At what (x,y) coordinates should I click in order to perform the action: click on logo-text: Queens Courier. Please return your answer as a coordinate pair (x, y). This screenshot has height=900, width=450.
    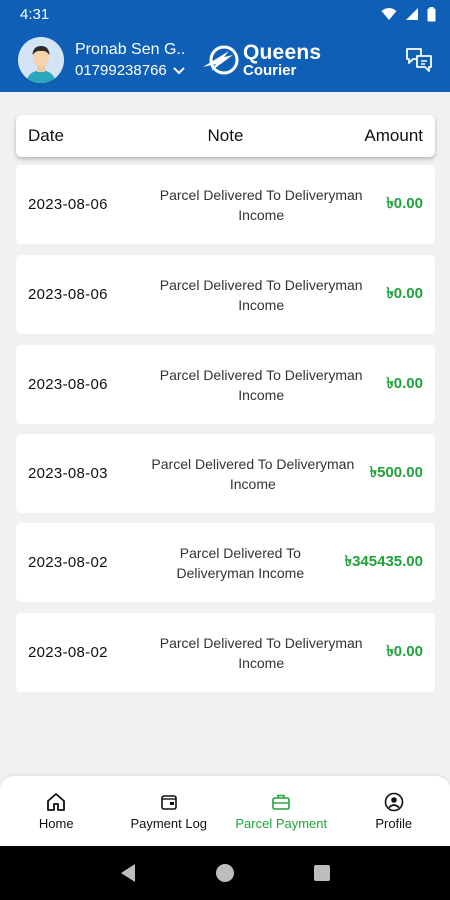
    Looking at the image, I should click on (282, 60).